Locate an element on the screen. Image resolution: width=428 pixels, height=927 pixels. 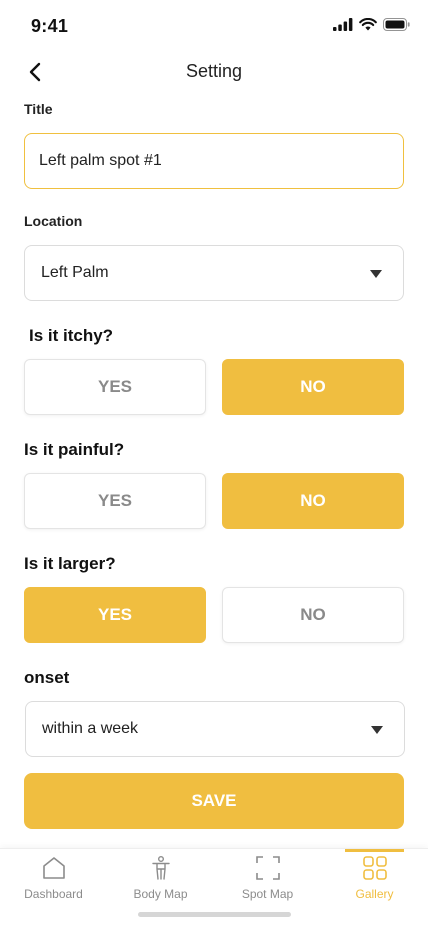
question-painful: Is it painful? is located at coordinates (74, 449).